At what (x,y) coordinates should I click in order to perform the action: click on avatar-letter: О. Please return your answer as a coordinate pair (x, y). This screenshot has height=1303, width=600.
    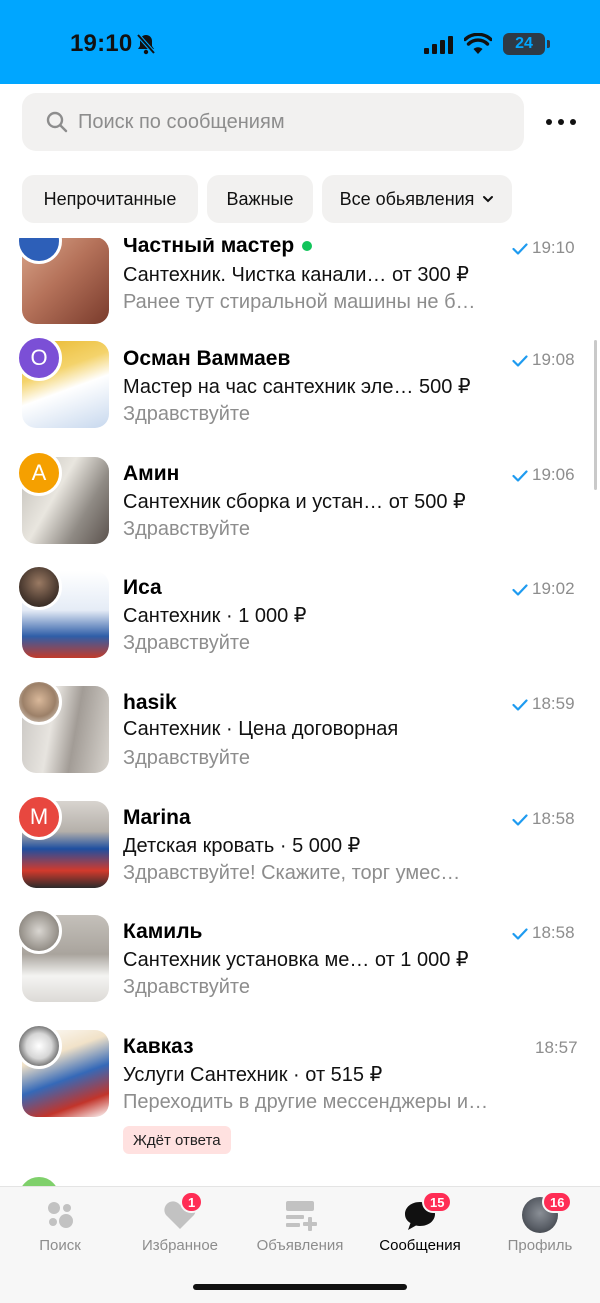
    Looking at the image, I should click on (39, 357).